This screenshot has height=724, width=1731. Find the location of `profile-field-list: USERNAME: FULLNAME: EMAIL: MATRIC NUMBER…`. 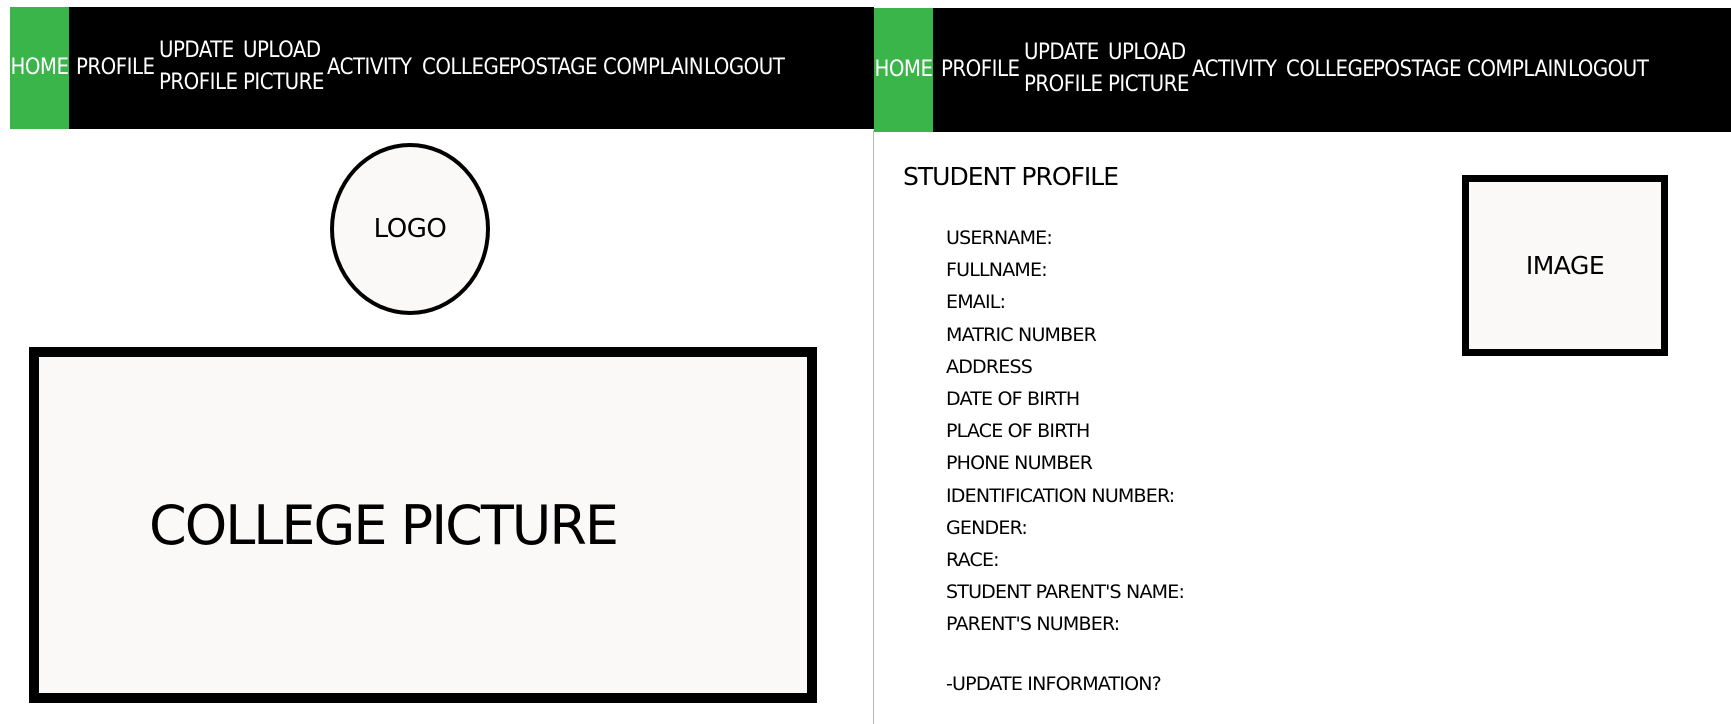

profile-field-list: USERNAME: FULLNAME: EMAIL: MATRIC NUMBER… is located at coordinates (1065, 431).